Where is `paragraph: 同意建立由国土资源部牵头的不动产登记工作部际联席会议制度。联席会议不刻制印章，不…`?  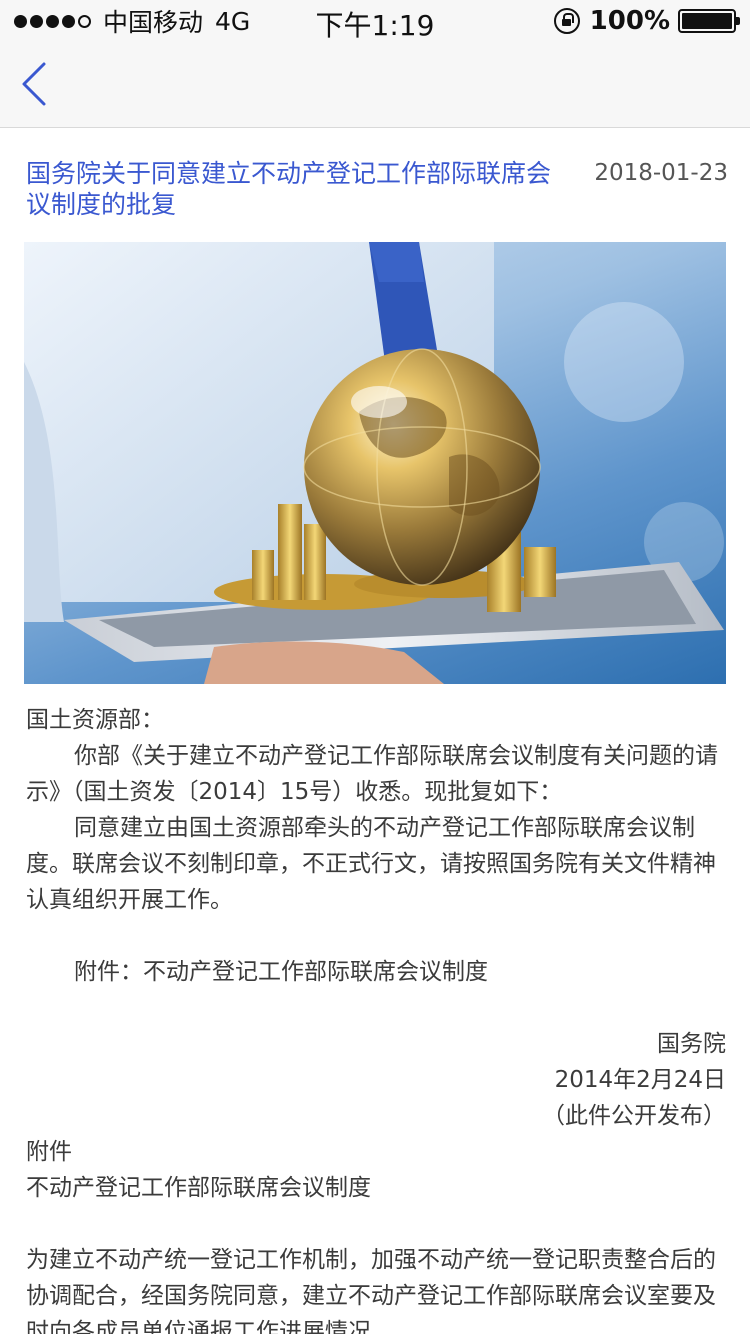 paragraph: 同意建立由国土资源部牵头的不动产登记工作部际联席会议制度。联席会议不刻制印章，不… is located at coordinates (371, 864).